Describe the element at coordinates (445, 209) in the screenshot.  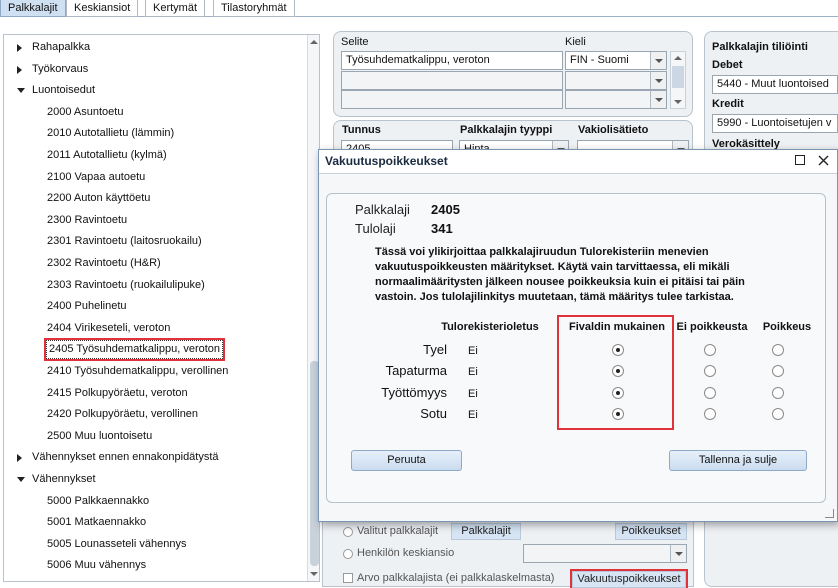
I see `palkkalaji-value: 2405` at that location.